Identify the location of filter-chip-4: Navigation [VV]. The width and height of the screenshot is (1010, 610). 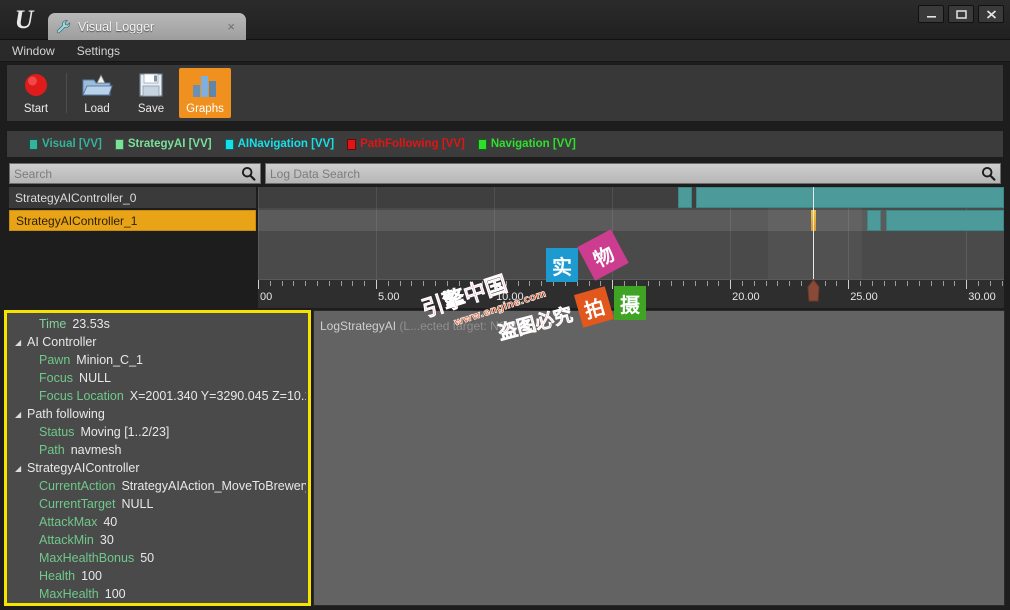
(526, 144).